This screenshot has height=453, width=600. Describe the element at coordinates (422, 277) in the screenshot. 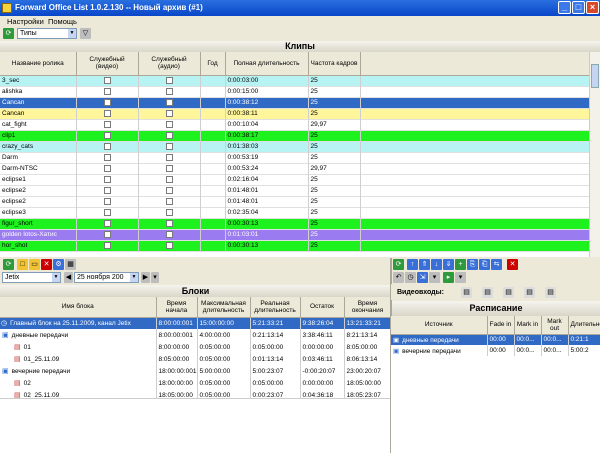

I see `export-icon: ⇲` at that location.